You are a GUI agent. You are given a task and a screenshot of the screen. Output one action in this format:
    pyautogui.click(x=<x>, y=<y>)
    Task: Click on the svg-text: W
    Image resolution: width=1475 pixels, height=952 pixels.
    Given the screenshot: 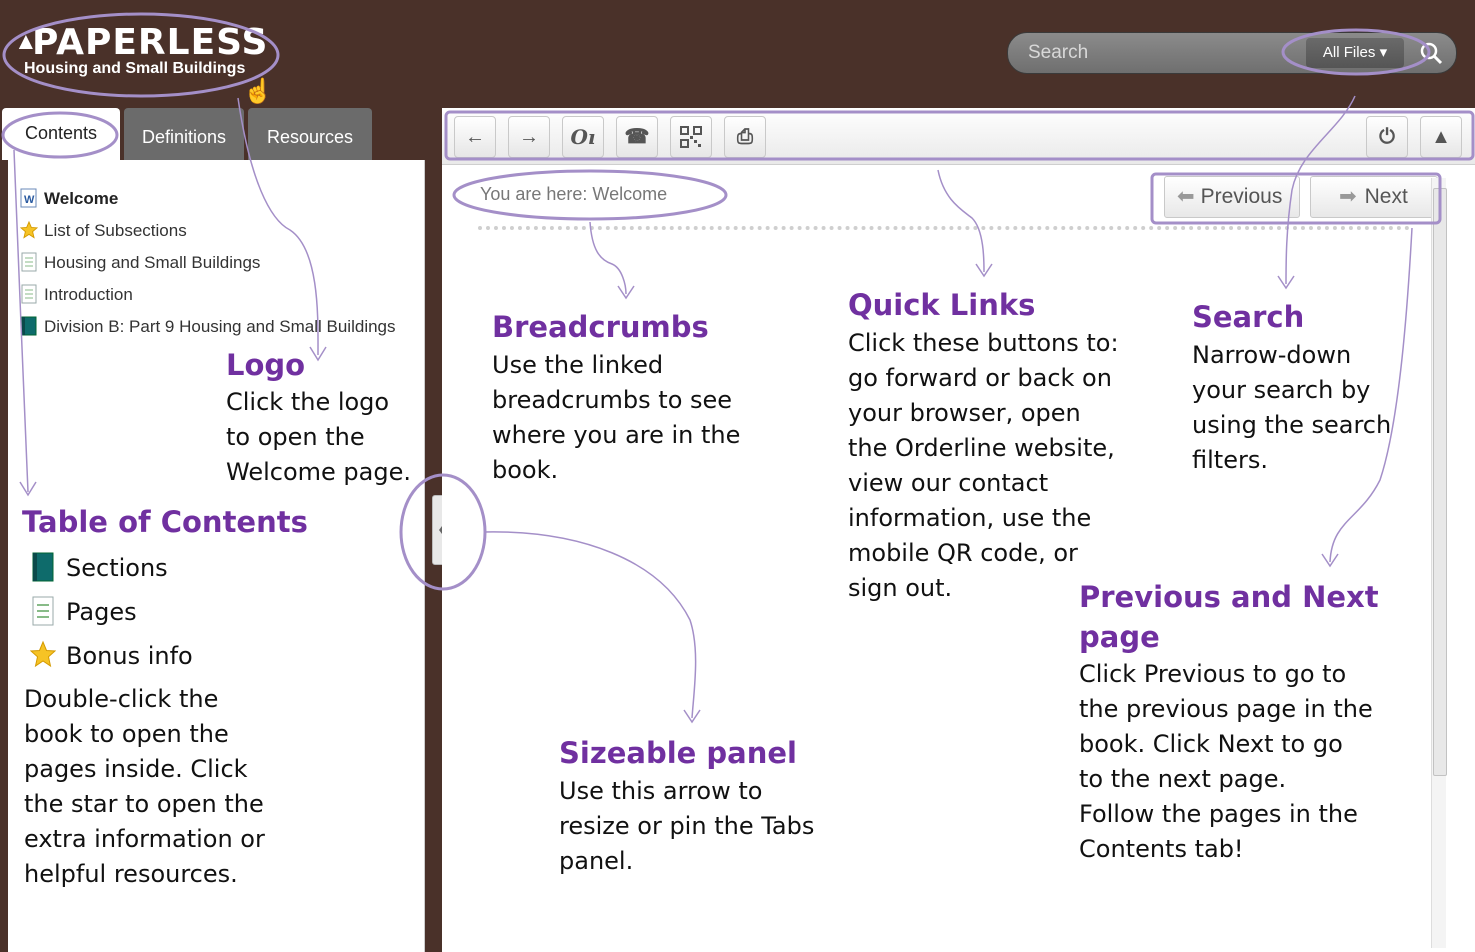 What is the action you would take?
    pyautogui.click(x=29, y=200)
    